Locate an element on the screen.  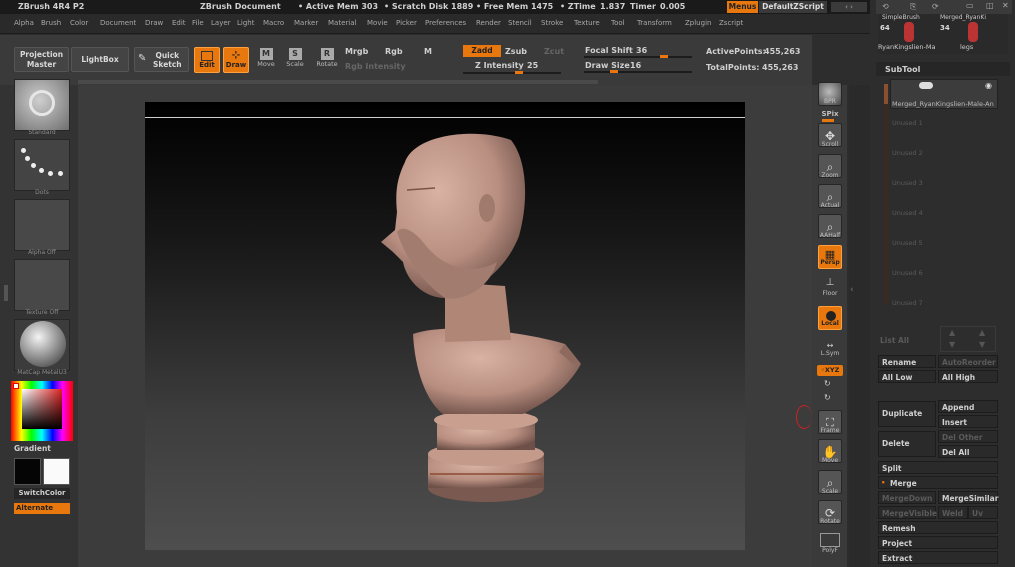
zadd-button: Zadd is located at coordinates (482, 51).